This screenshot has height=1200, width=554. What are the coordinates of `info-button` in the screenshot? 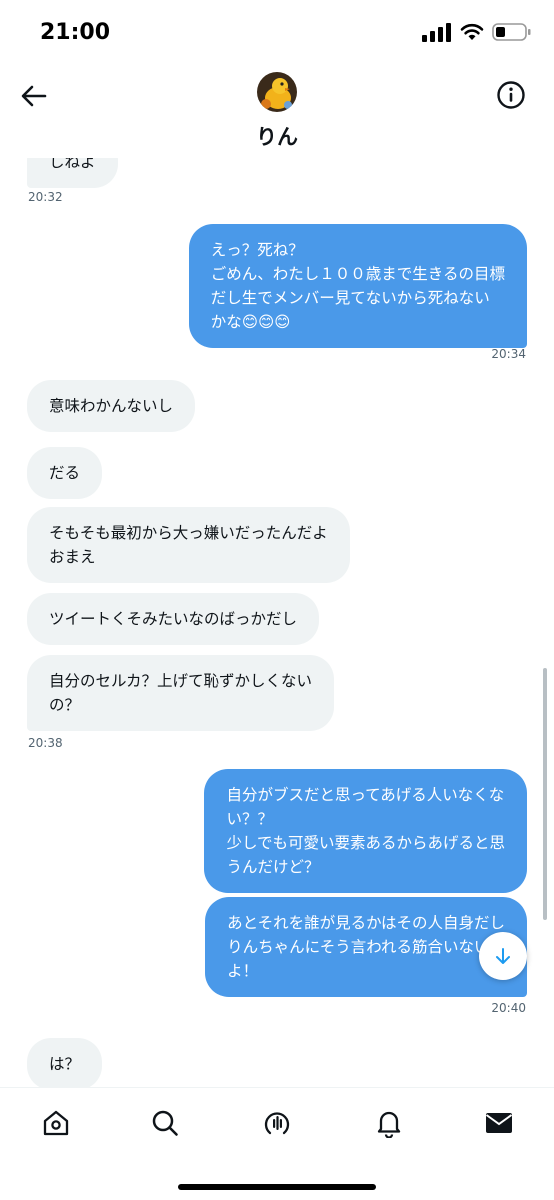 It's located at (511, 95).